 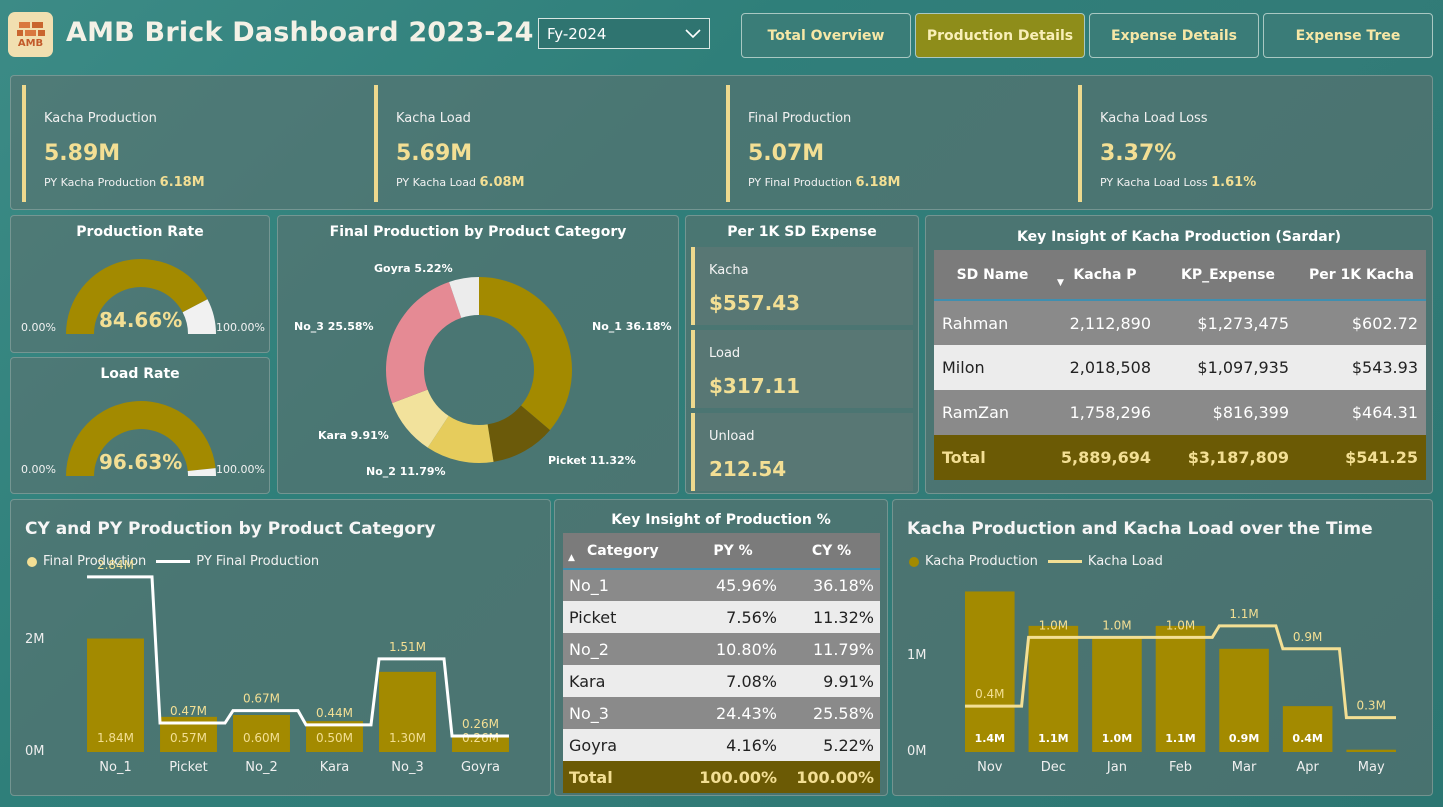 What do you see at coordinates (623, 551) in the screenshot?
I see `col-header-category: Category ▲` at bounding box center [623, 551].